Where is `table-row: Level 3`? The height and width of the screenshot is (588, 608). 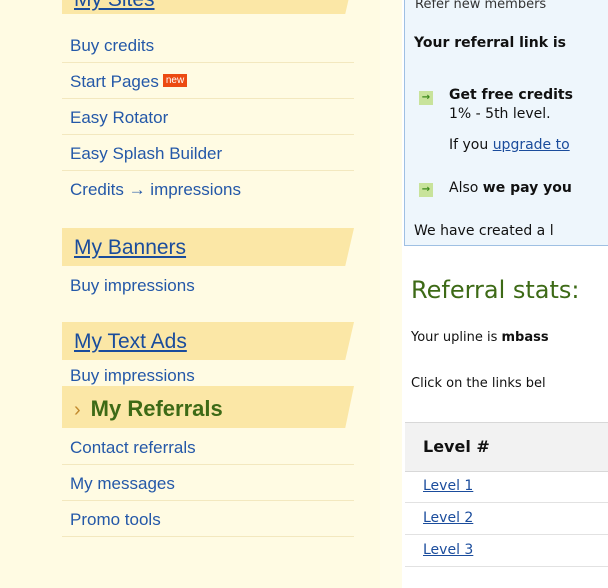 table-row: Level 3 is located at coordinates (506, 551).